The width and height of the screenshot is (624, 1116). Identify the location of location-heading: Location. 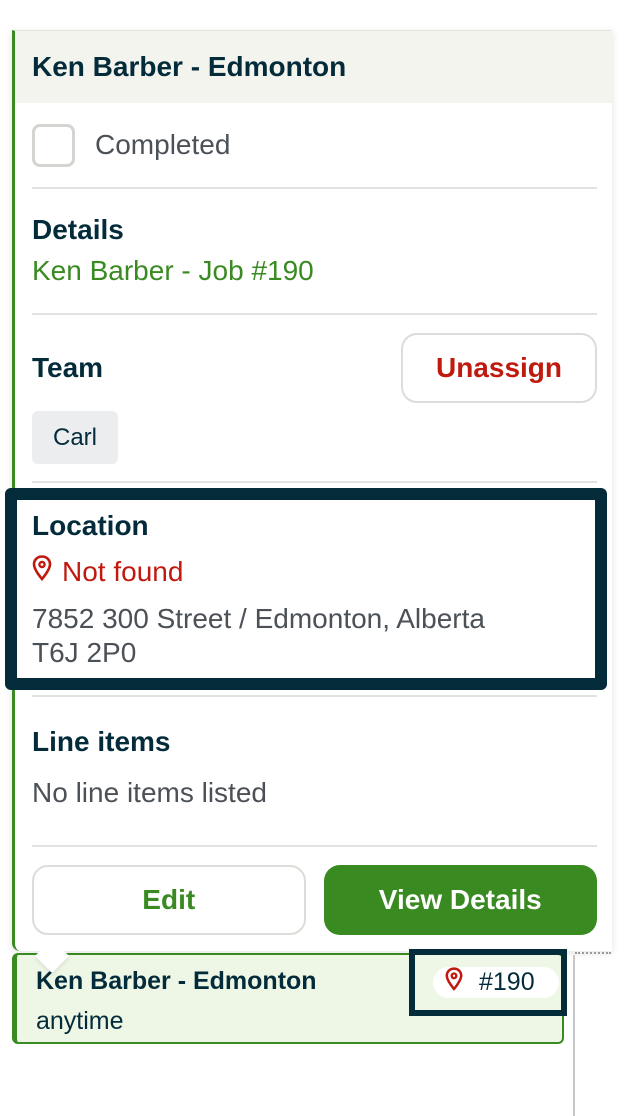
(90, 525).